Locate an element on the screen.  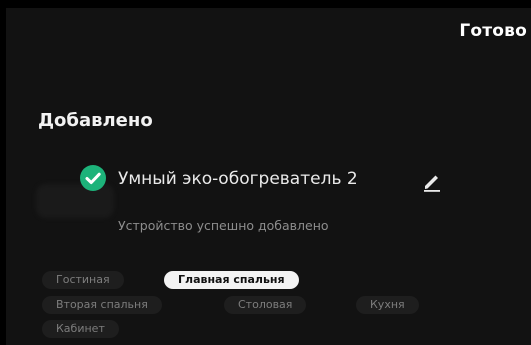
device-name: Умный эко-обогреватель 2 is located at coordinates (238, 179).